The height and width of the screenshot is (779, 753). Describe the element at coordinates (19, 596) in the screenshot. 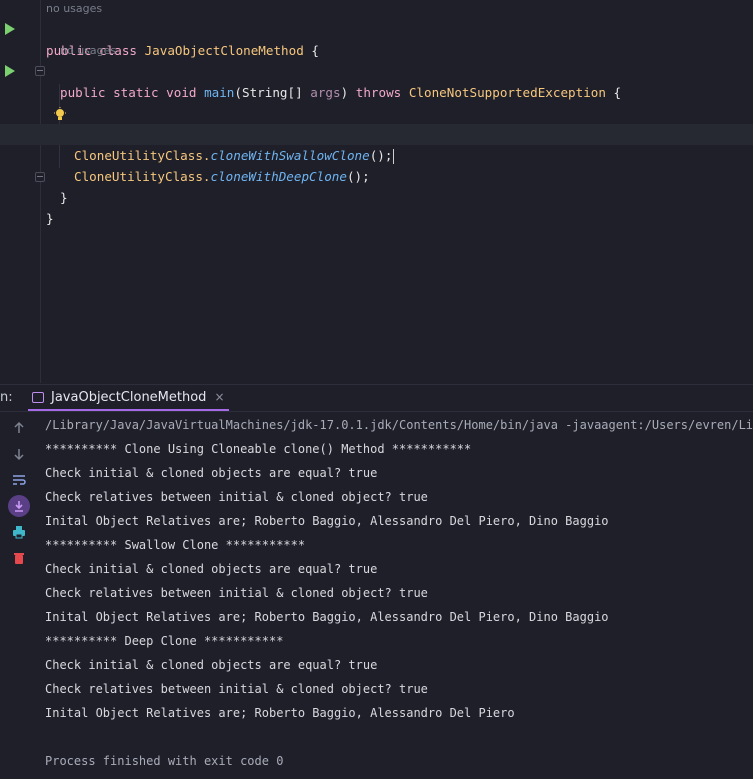

I see `run-toolbar` at that location.